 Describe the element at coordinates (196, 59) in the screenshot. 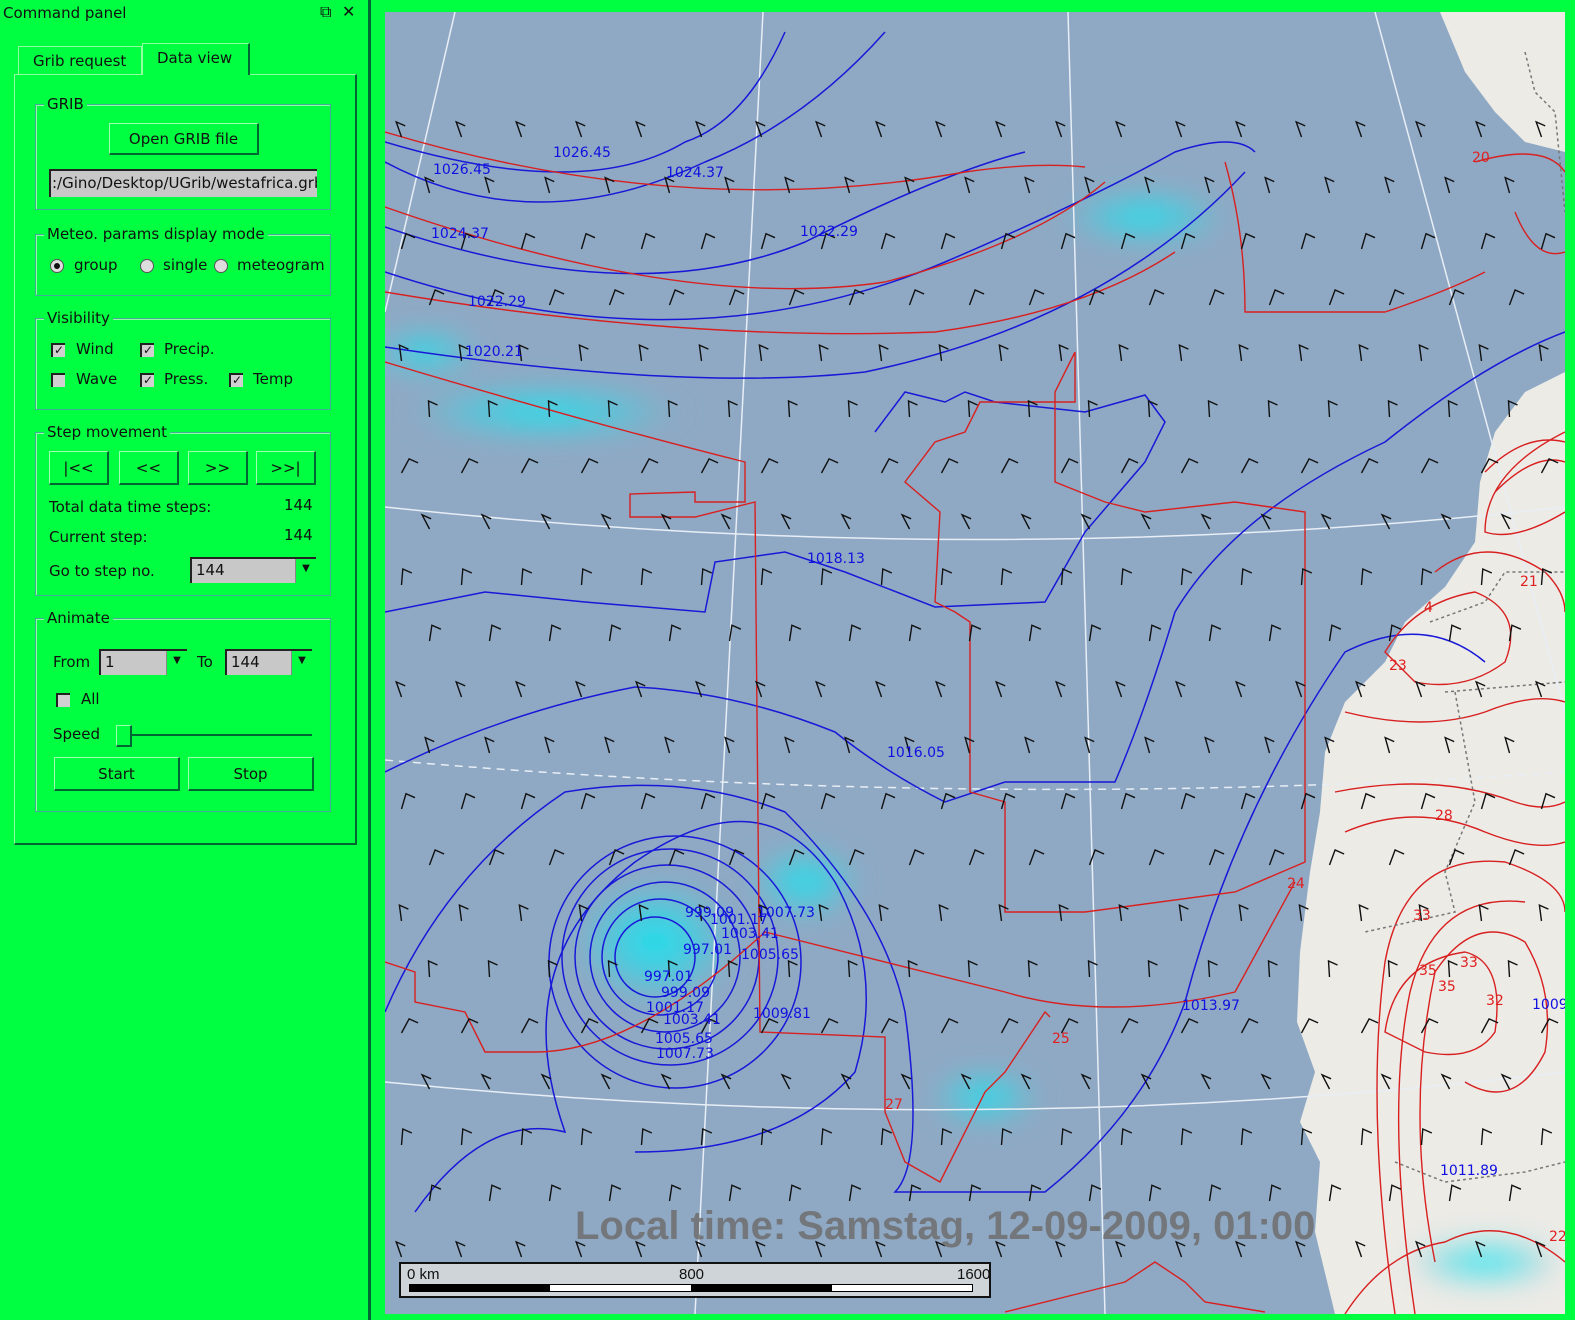

I see `tab-data-view: Data view` at that location.